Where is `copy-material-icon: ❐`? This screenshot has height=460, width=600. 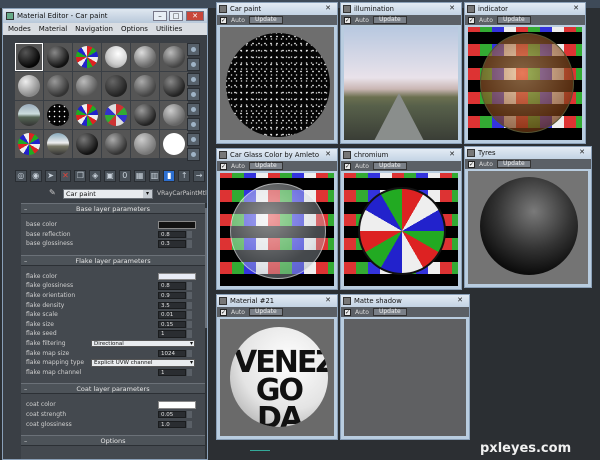
copy-material-icon: ❐ is located at coordinates (80, 176).